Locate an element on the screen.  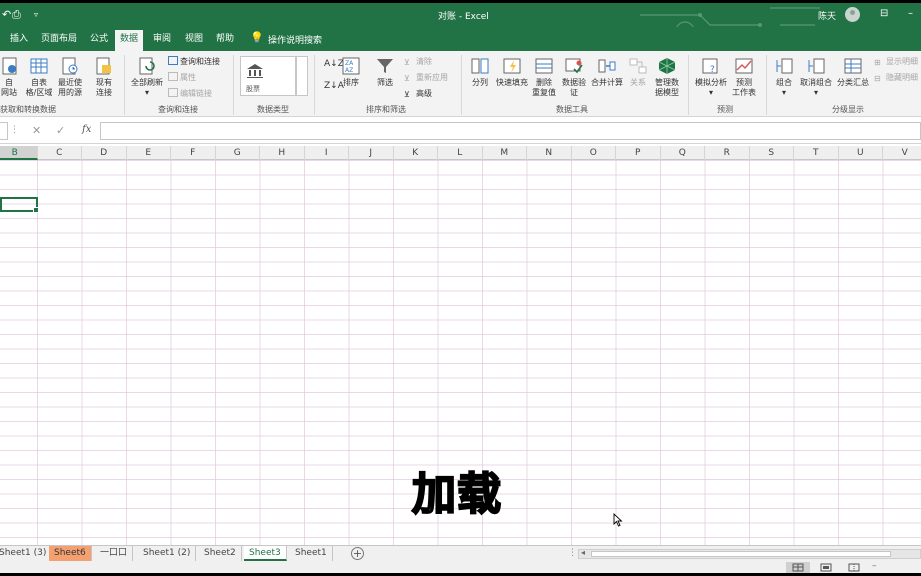
group-label: 组合 is located at coordinates (784, 82).